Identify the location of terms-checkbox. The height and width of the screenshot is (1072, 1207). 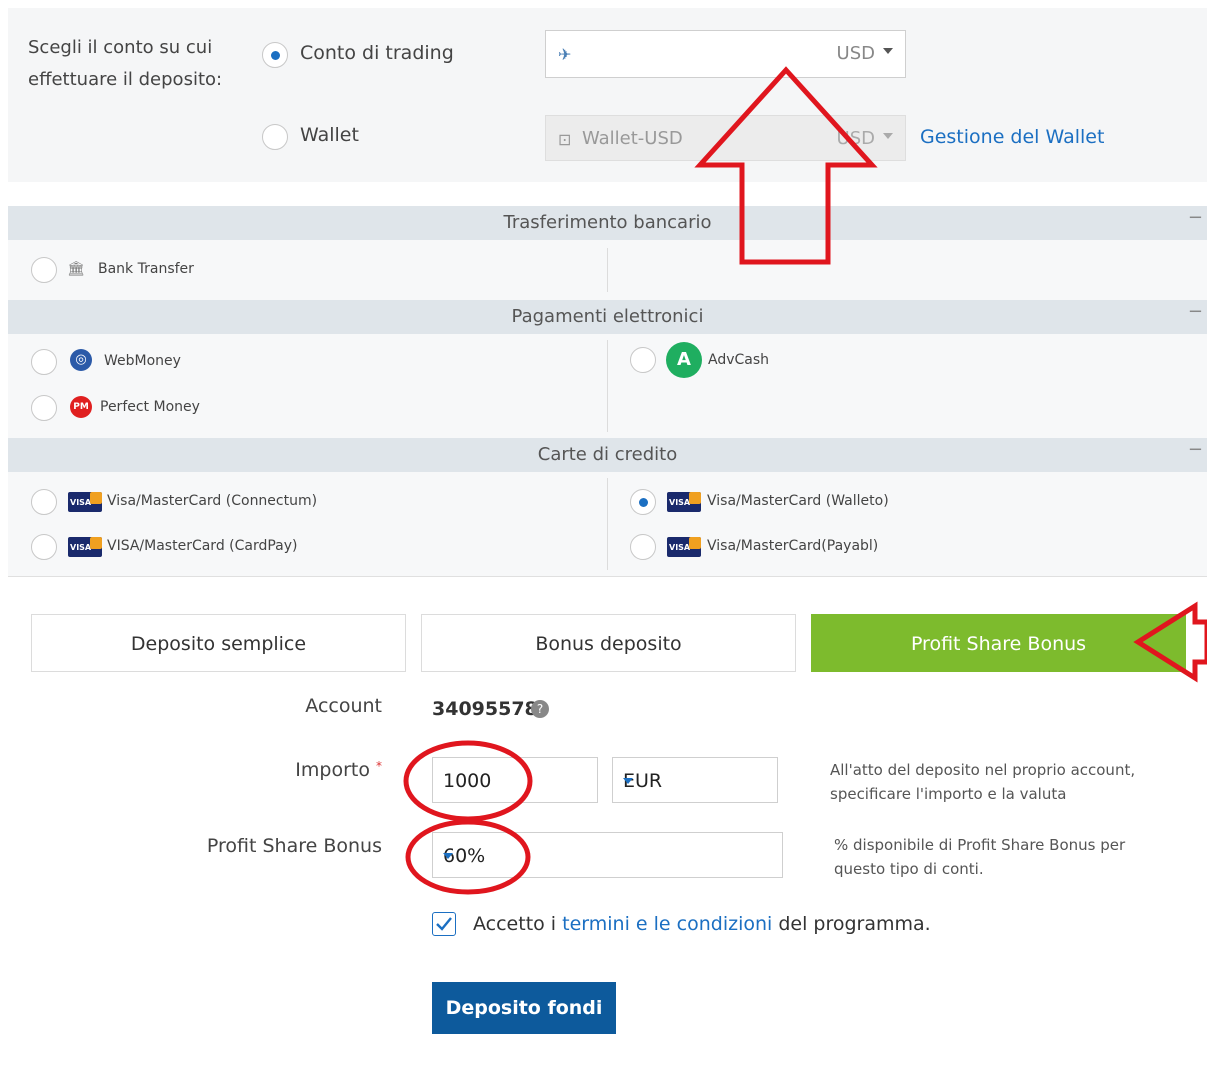
(444, 924).